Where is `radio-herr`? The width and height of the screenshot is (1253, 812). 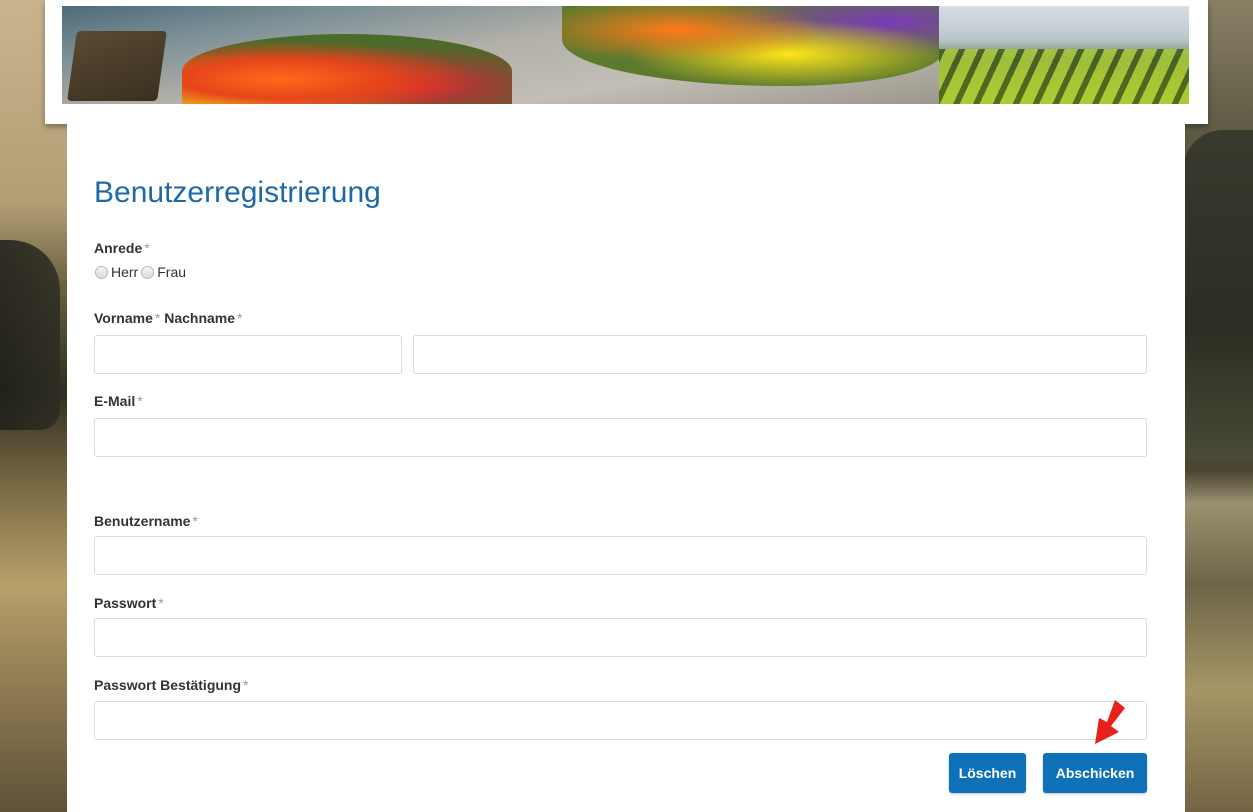 radio-herr is located at coordinates (101, 272).